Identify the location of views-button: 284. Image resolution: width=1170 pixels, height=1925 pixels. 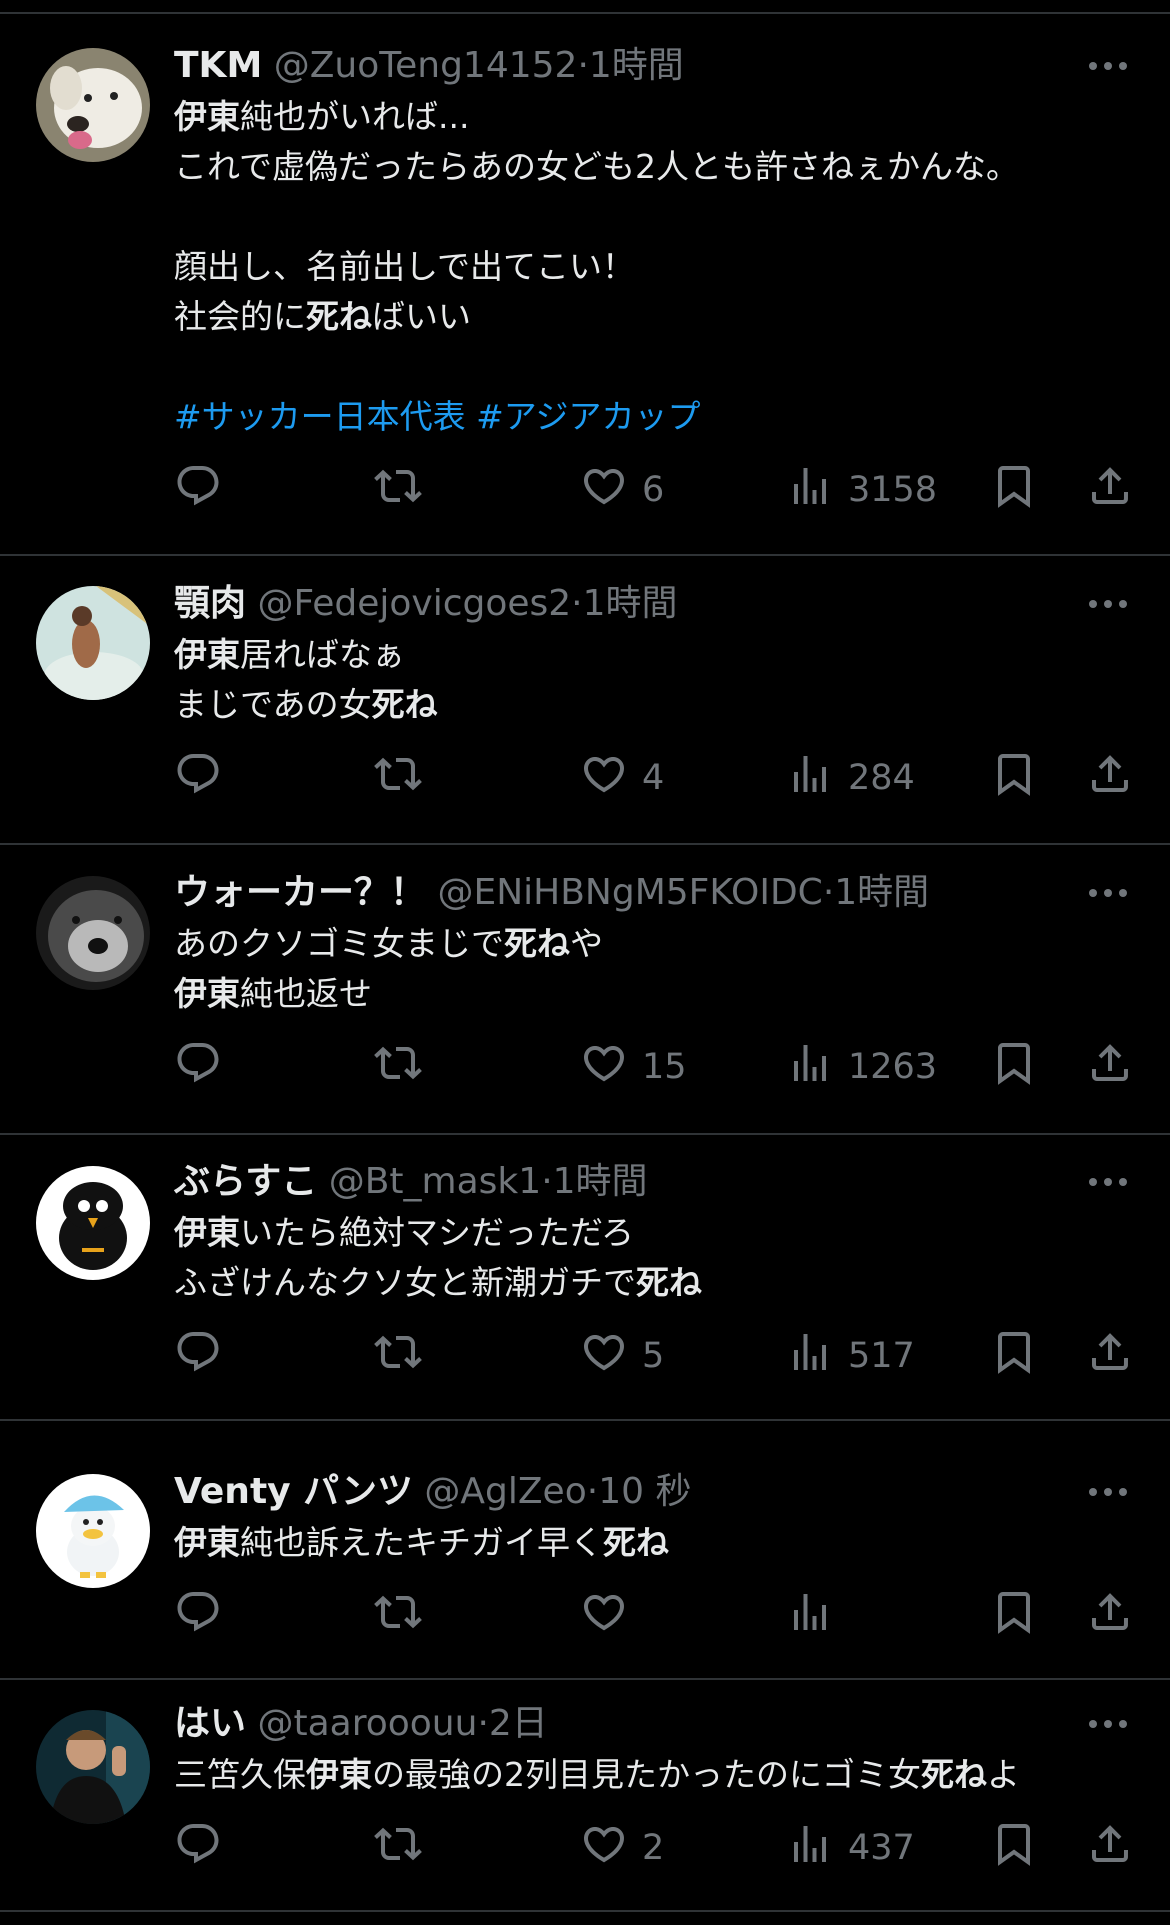
(850, 778).